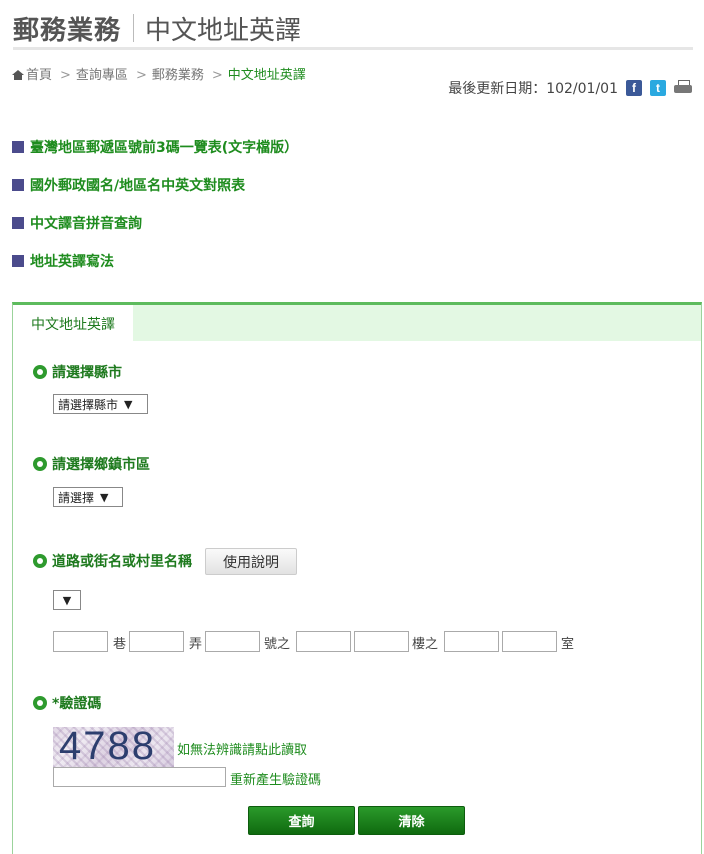 The height and width of the screenshot is (854, 704). I want to click on lane-unit-label: 巷, so click(120, 644).